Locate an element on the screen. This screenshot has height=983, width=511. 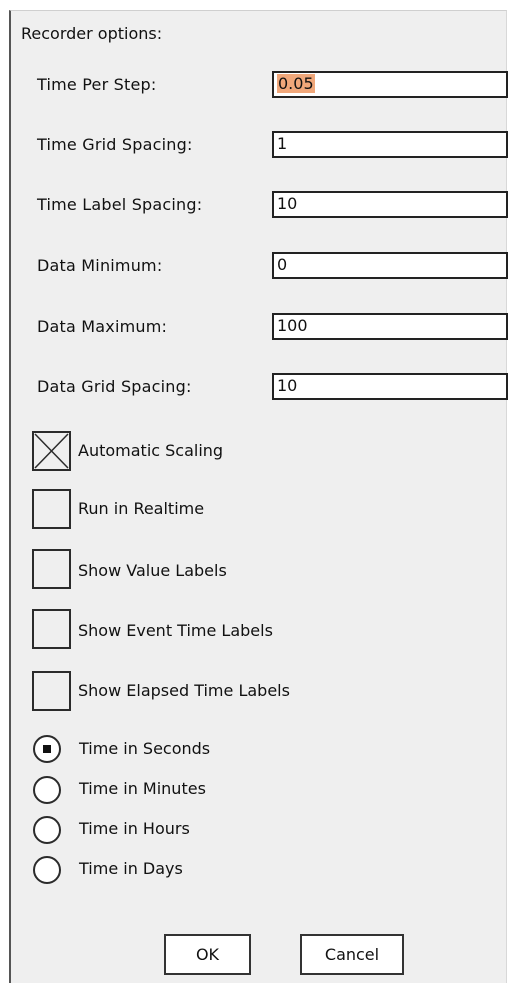
time-in-minutes-radio is located at coordinates (47, 790).